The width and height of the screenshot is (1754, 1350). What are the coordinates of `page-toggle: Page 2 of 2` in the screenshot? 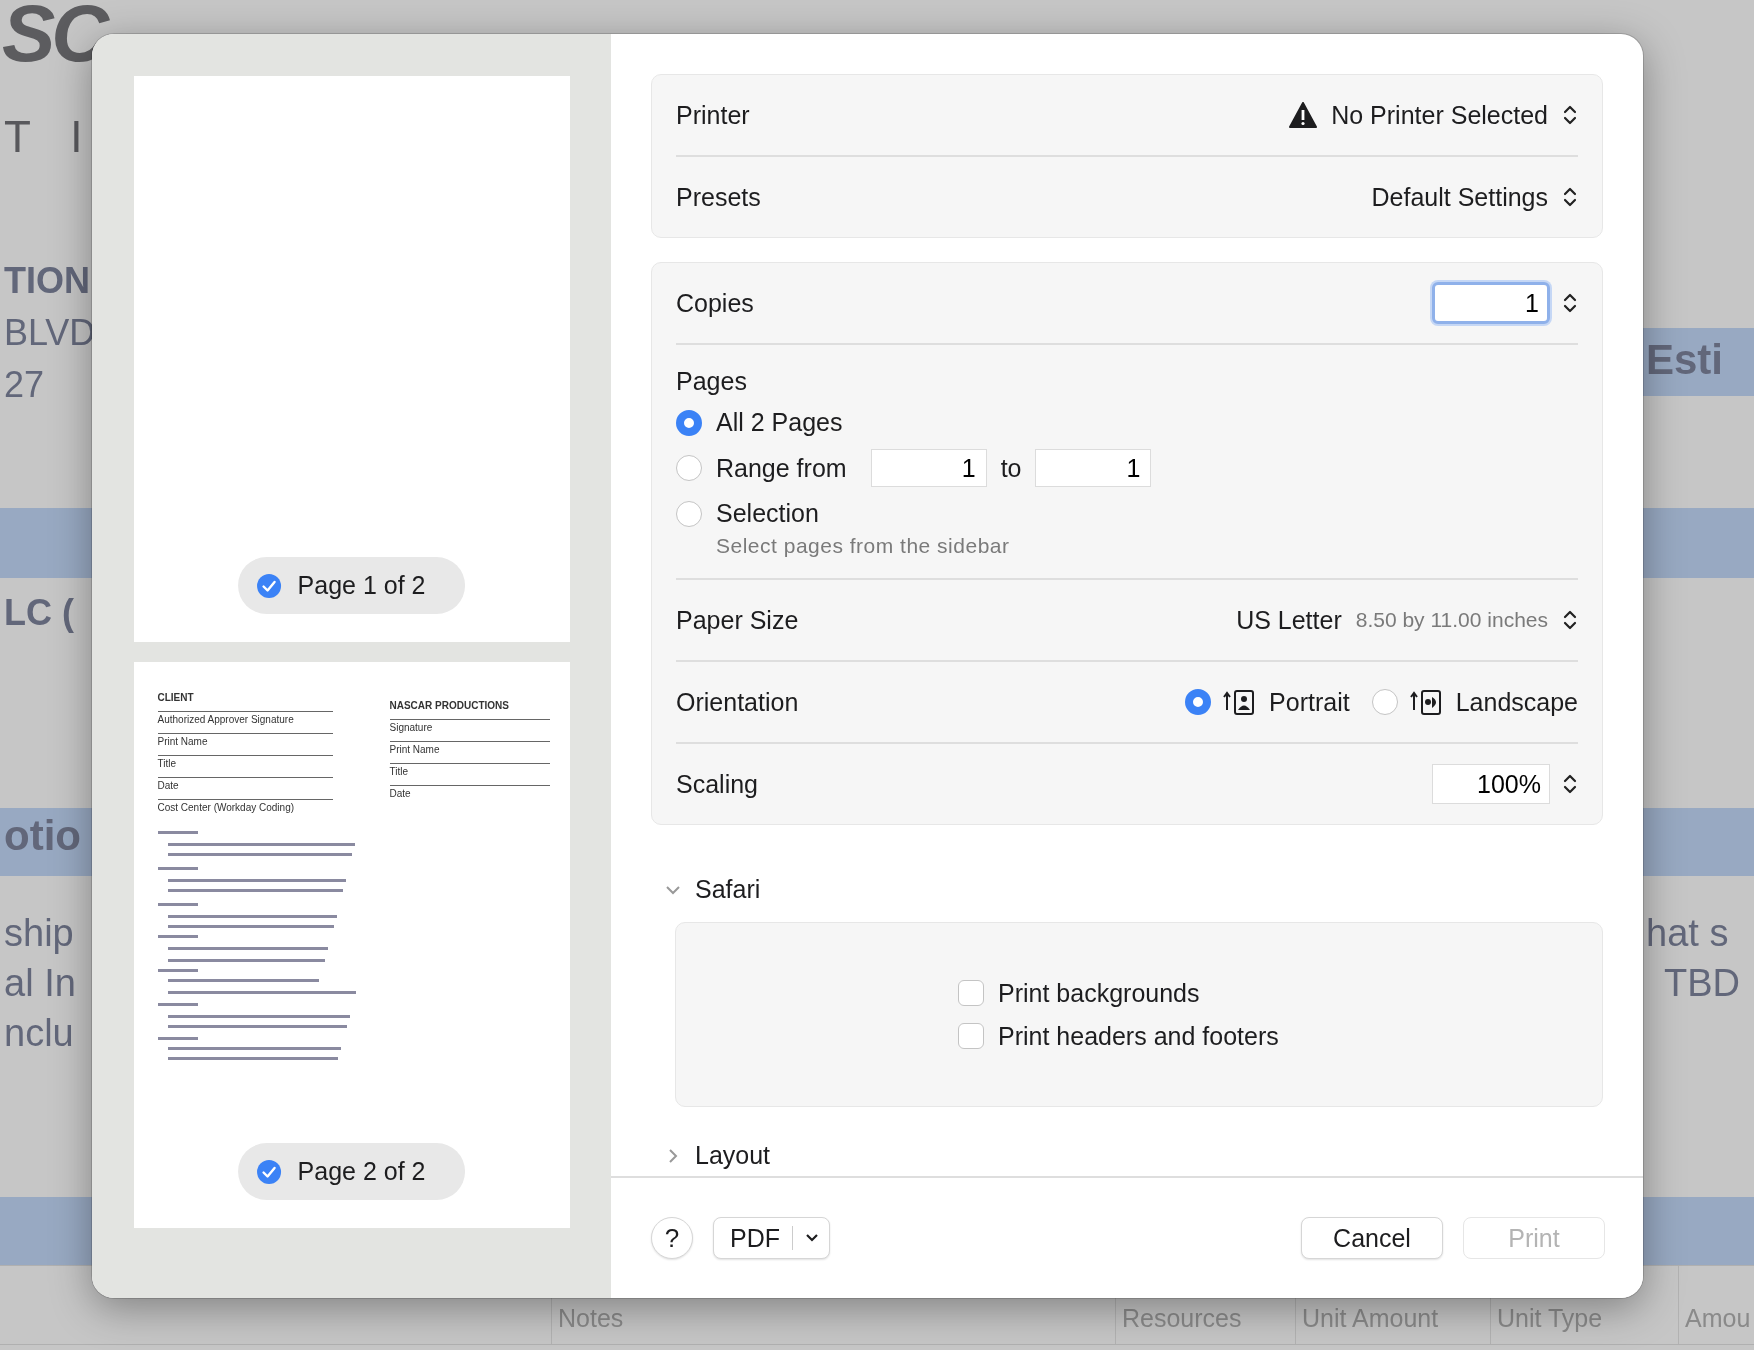 It's located at (351, 1171).